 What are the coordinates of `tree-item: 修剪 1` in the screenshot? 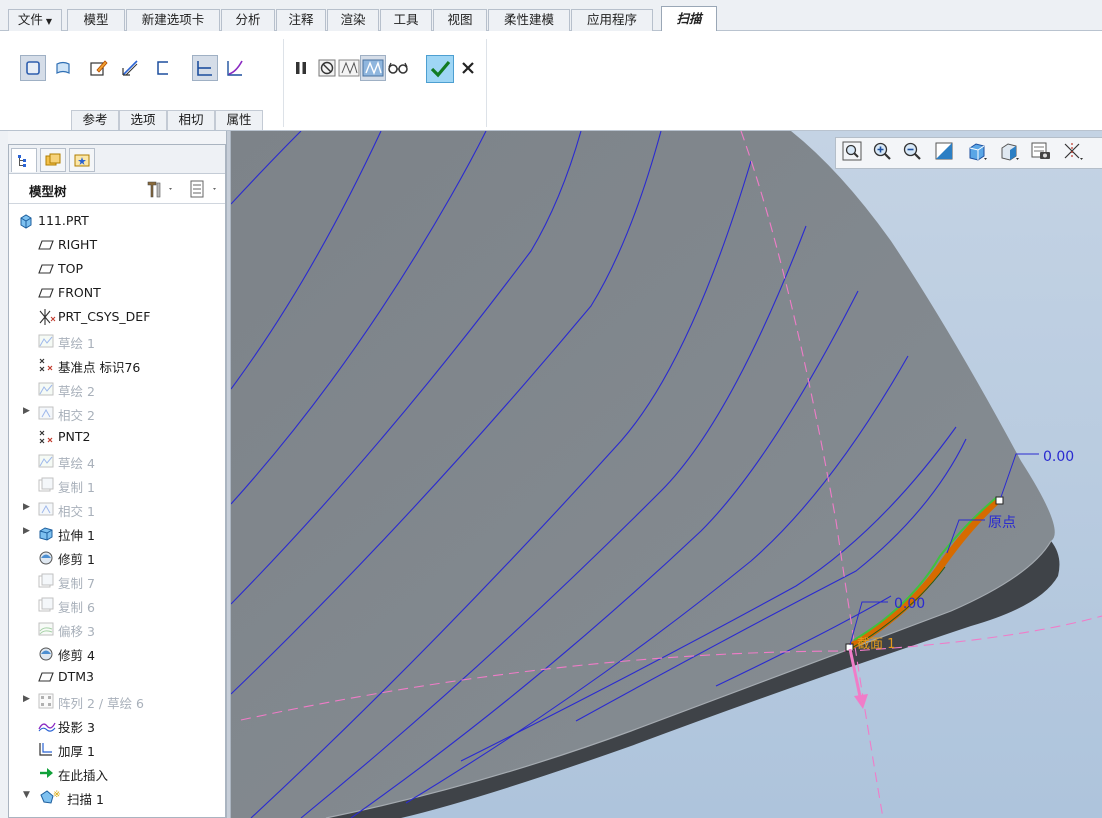 It's located at (117, 557).